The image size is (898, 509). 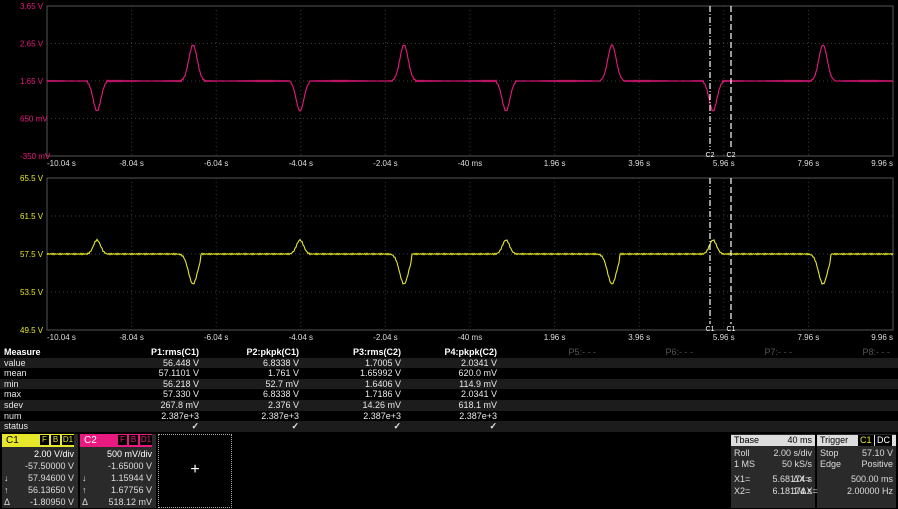 I want to click on measure-cell-p3: 1.7186 V, so click(x=382, y=394).